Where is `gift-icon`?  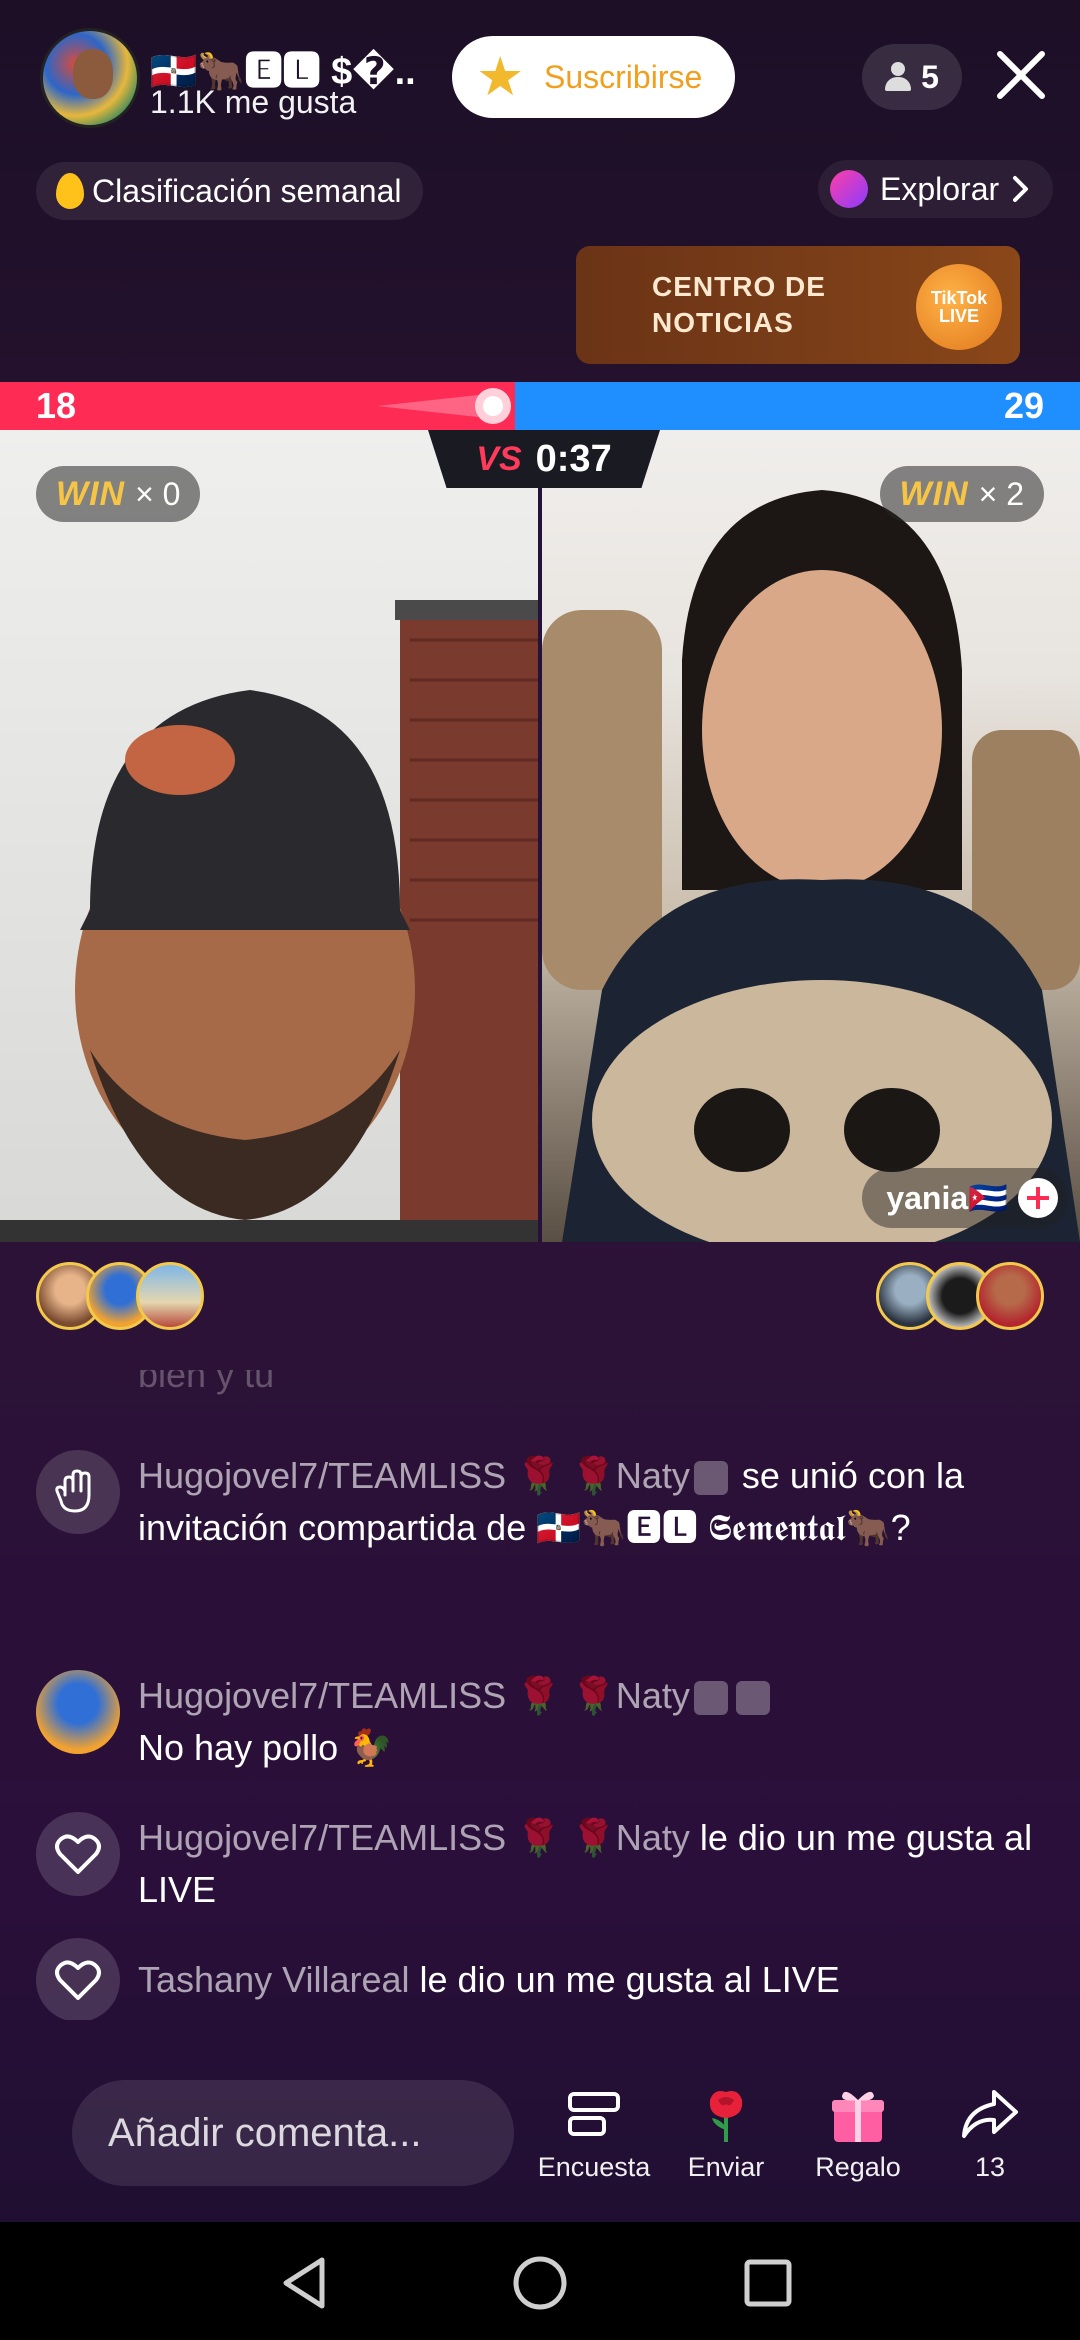
gift-icon is located at coordinates (858, 2116).